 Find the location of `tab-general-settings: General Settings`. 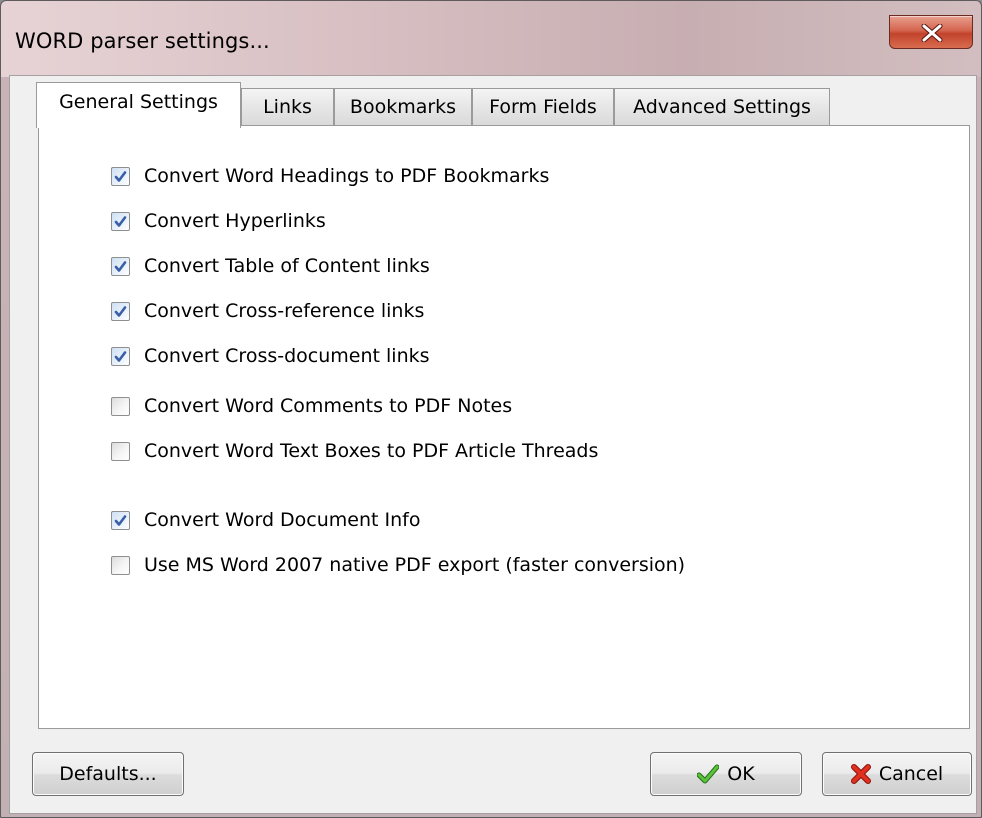

tab-general-settings: General Settings is located at coordinates (138, 105).